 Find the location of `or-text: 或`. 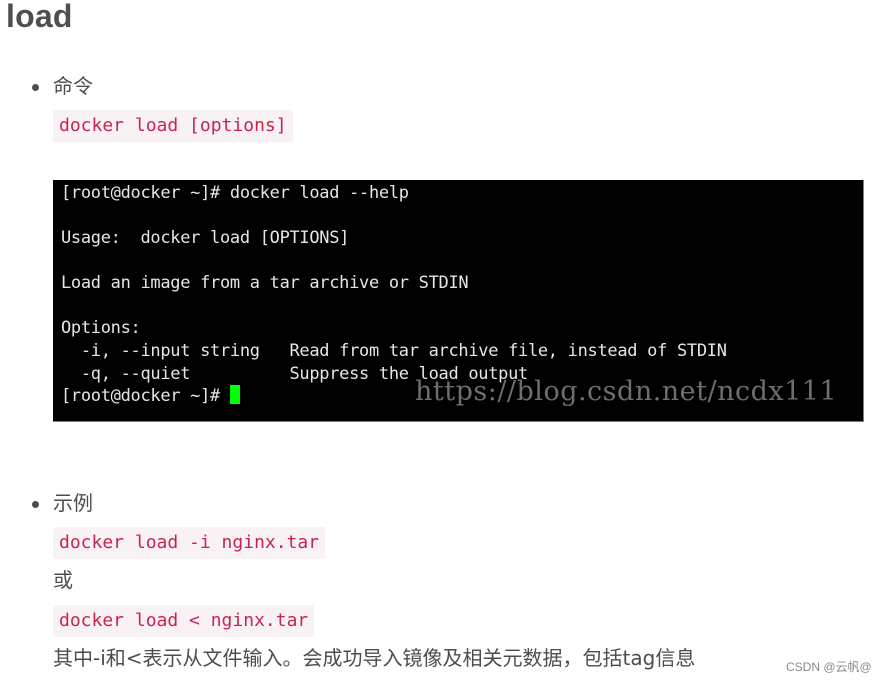

or-text: 或 is located at coordinates (63, 580).